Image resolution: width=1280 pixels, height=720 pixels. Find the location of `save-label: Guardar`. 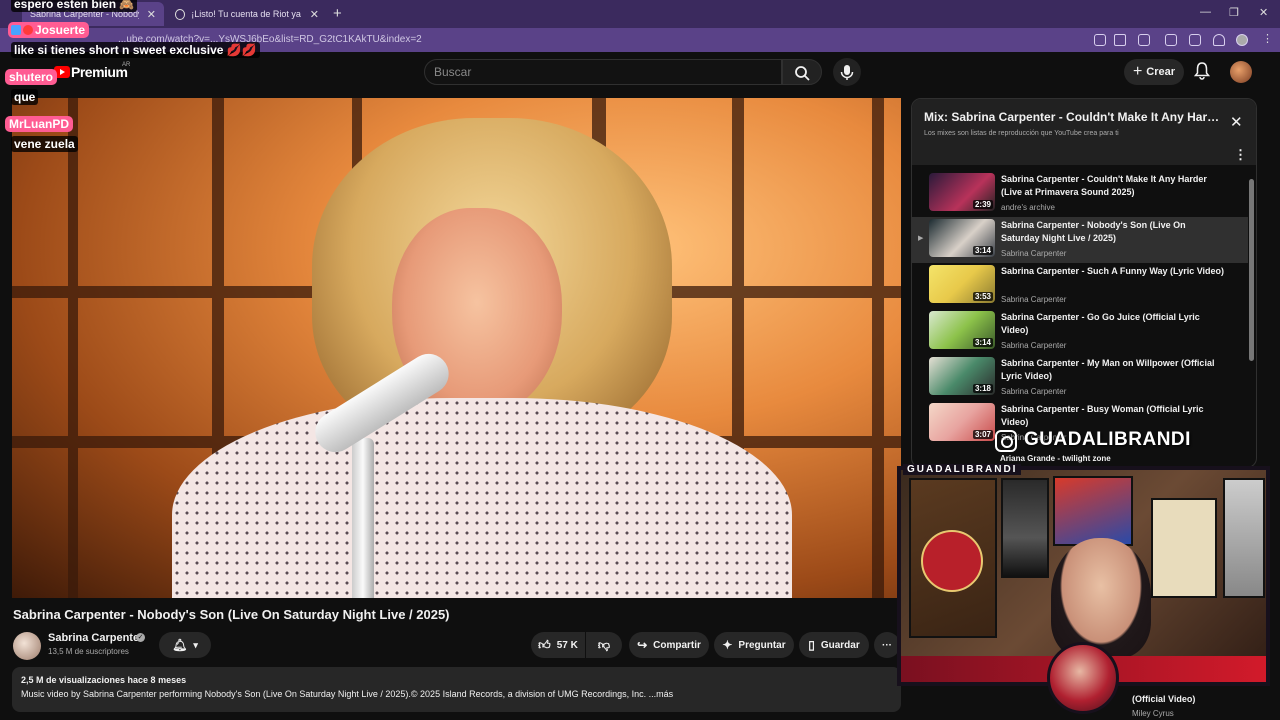

save-label: Guardar is located at coordinates (840, 645).